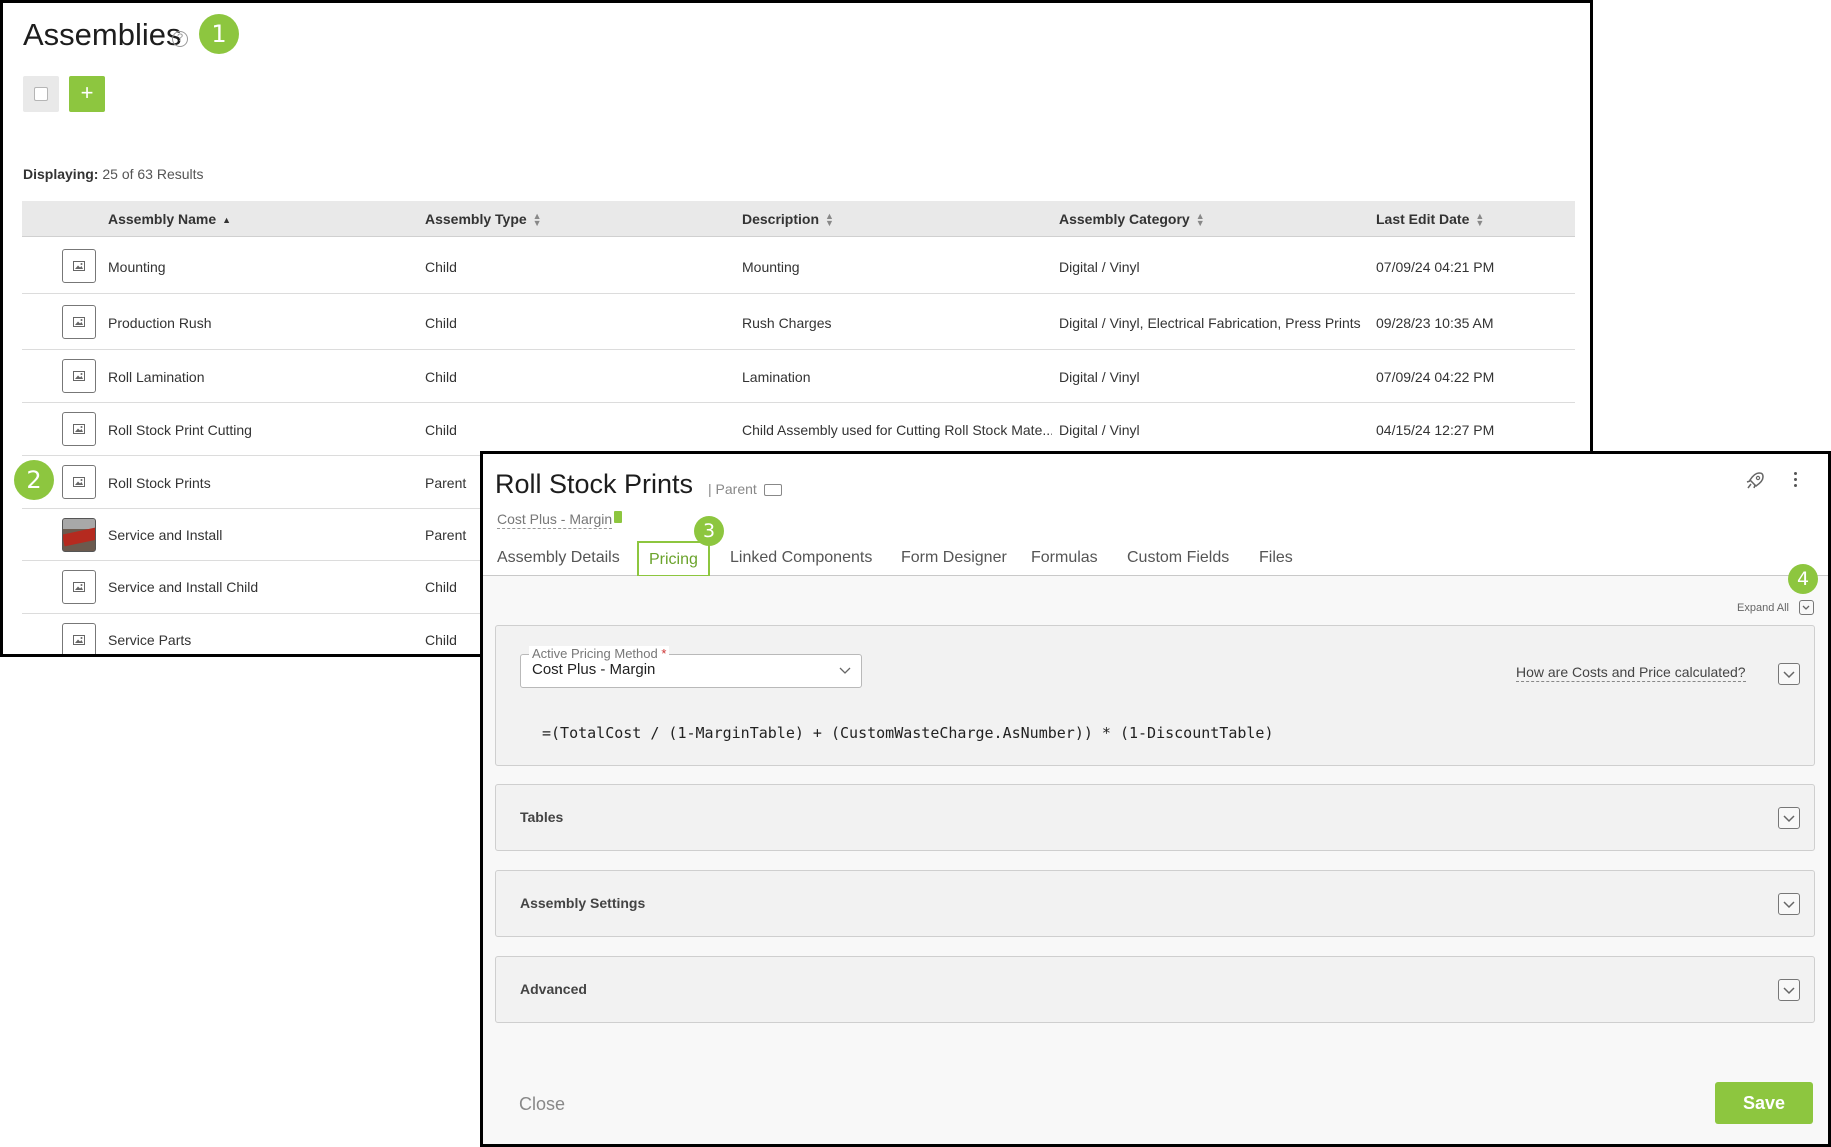 This screenshot has width=1831, height=1147. I want to click on add-assembly-button: +, so click(87, 94).